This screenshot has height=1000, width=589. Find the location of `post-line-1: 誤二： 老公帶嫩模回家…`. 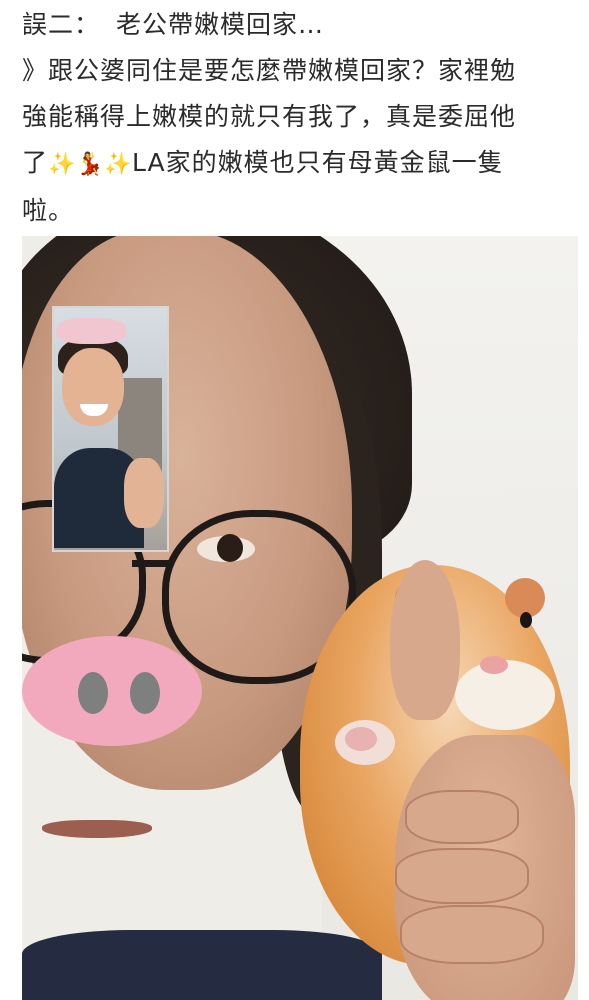

post-line-1: 誤二： 老公帶嫩模回家… is located at coordinates (302, 25).